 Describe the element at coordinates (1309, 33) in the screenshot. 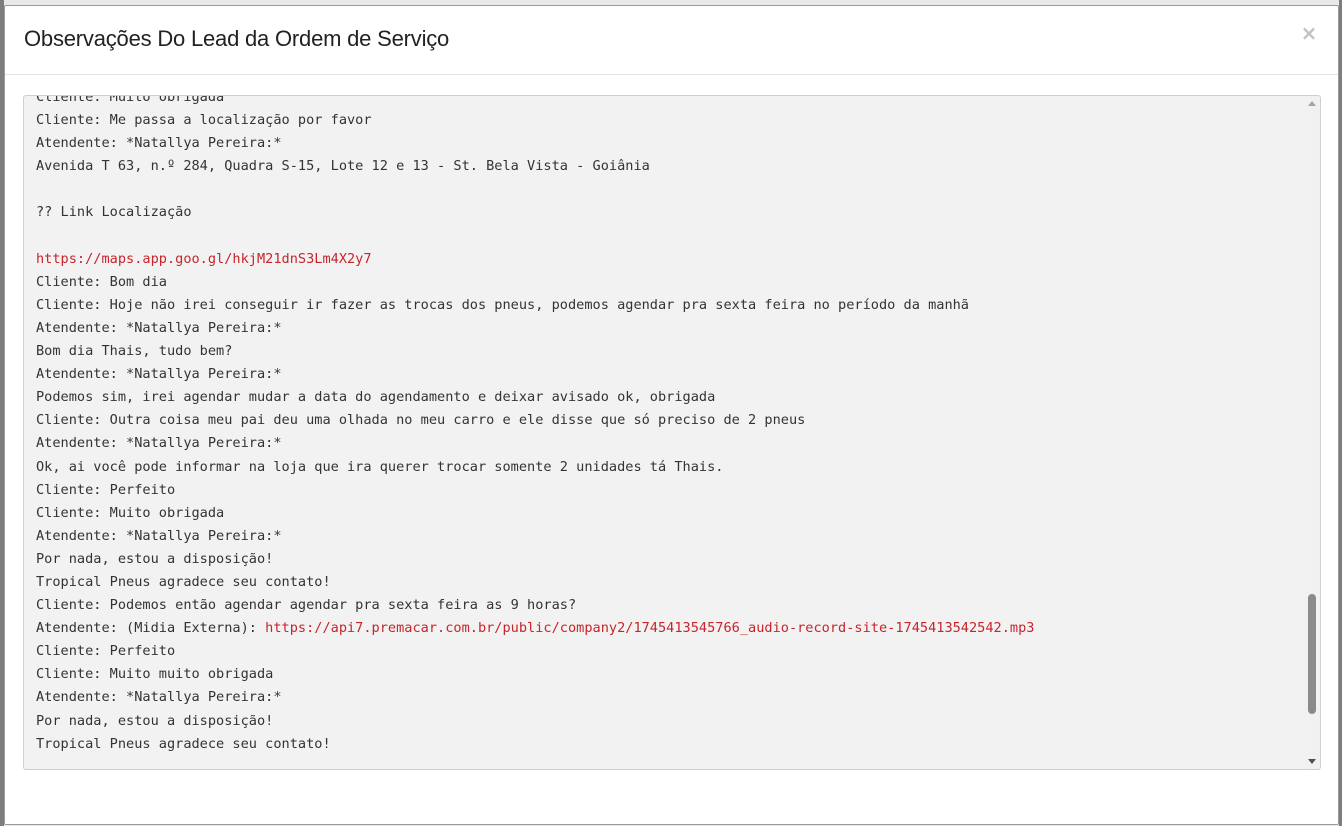

I see `close-icon: ×` at that location.